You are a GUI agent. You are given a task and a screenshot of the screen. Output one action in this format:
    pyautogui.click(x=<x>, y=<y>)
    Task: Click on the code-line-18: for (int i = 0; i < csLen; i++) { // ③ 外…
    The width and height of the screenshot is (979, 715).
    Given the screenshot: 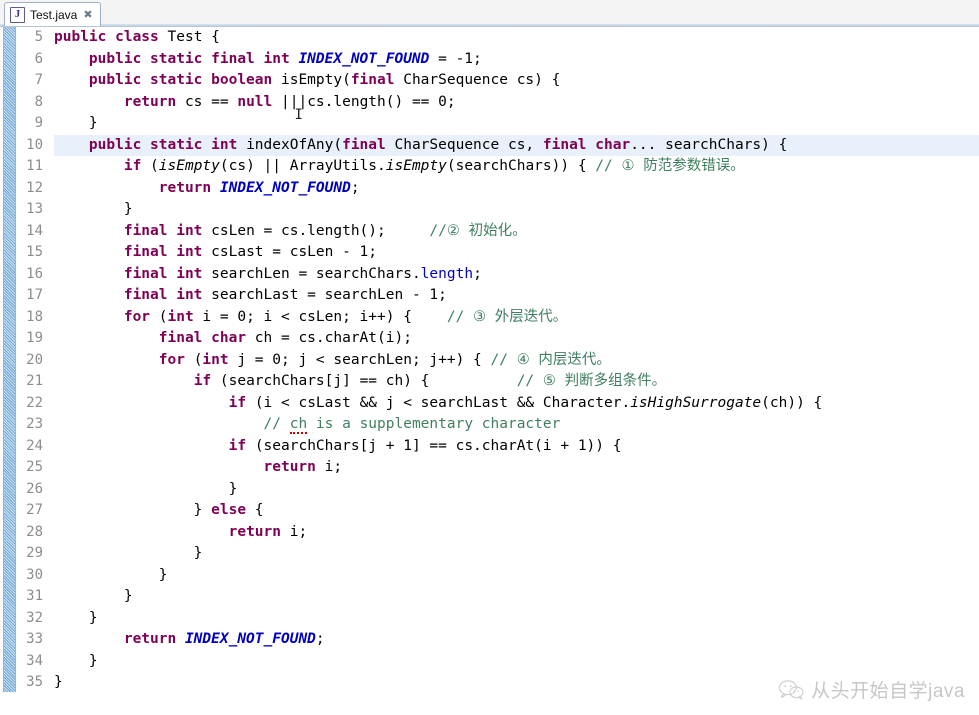 What is the action you would take?
    pyautogui.click(x=516, y=318)
    